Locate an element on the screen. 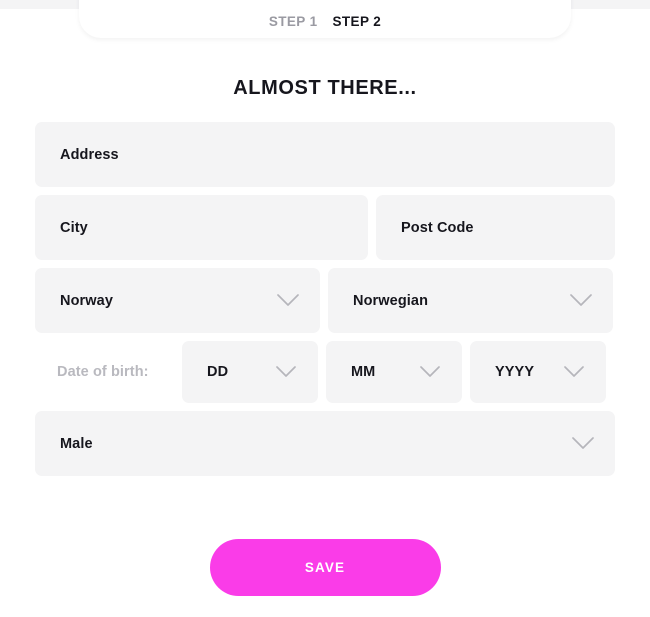 This screenshot has height=617, width=650. stepper-card: STEP 1 STEP 2 is located at coordinates (325, 19).